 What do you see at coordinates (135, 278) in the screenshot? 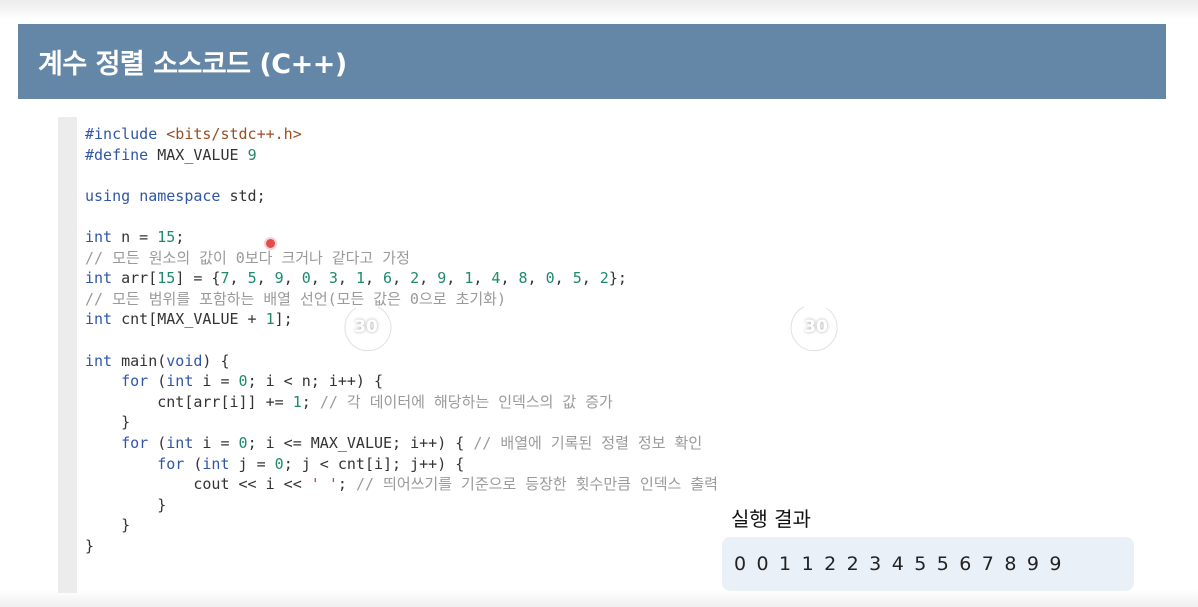
I see `code-token: arr[` at bounding box center [135, 278].